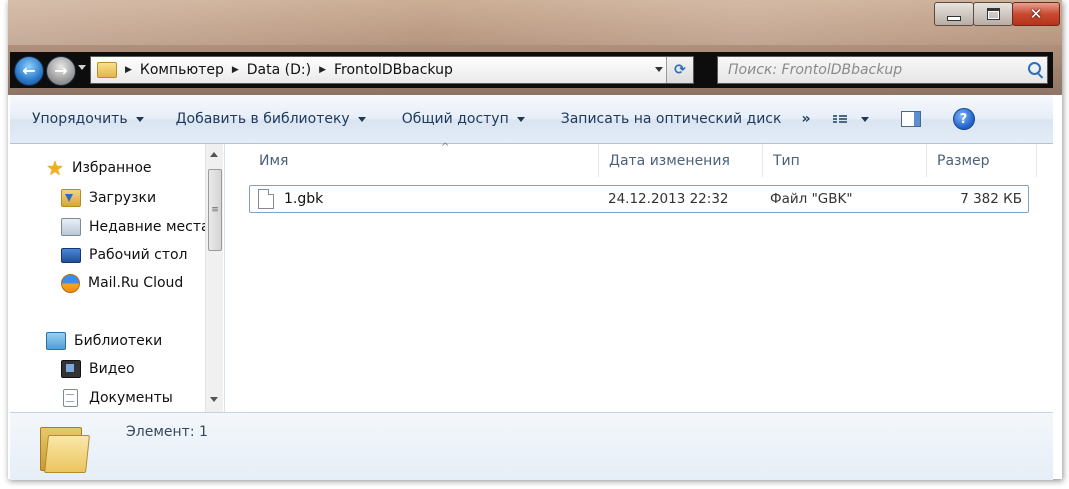 Image resolution: width=1069 pixels, height=489 pixels. I want to click on add-to-library-label: Добавить в библиотеку, so click(262, 119).